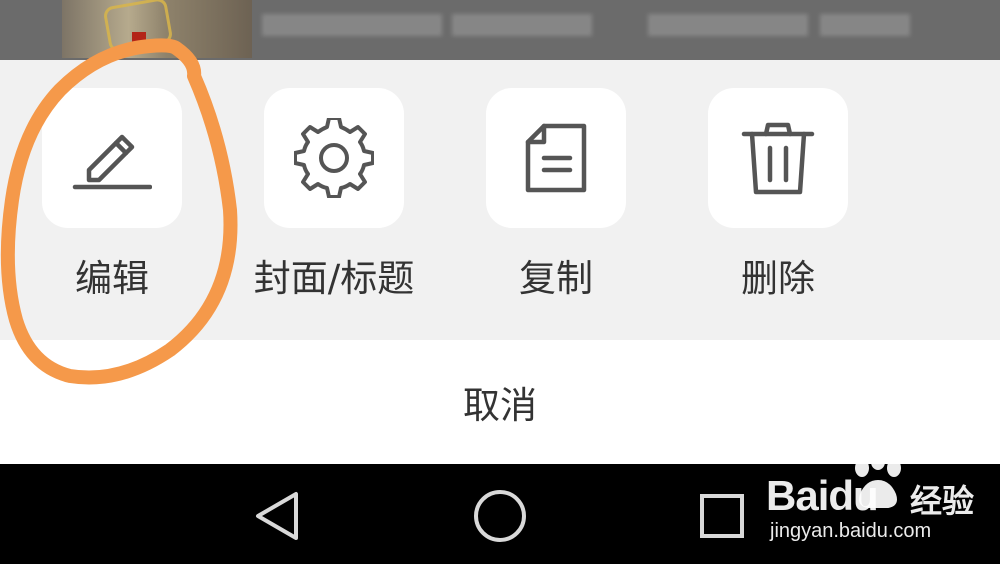  I want to click on cover-title-action: 封面/标题, so click(334, 194).